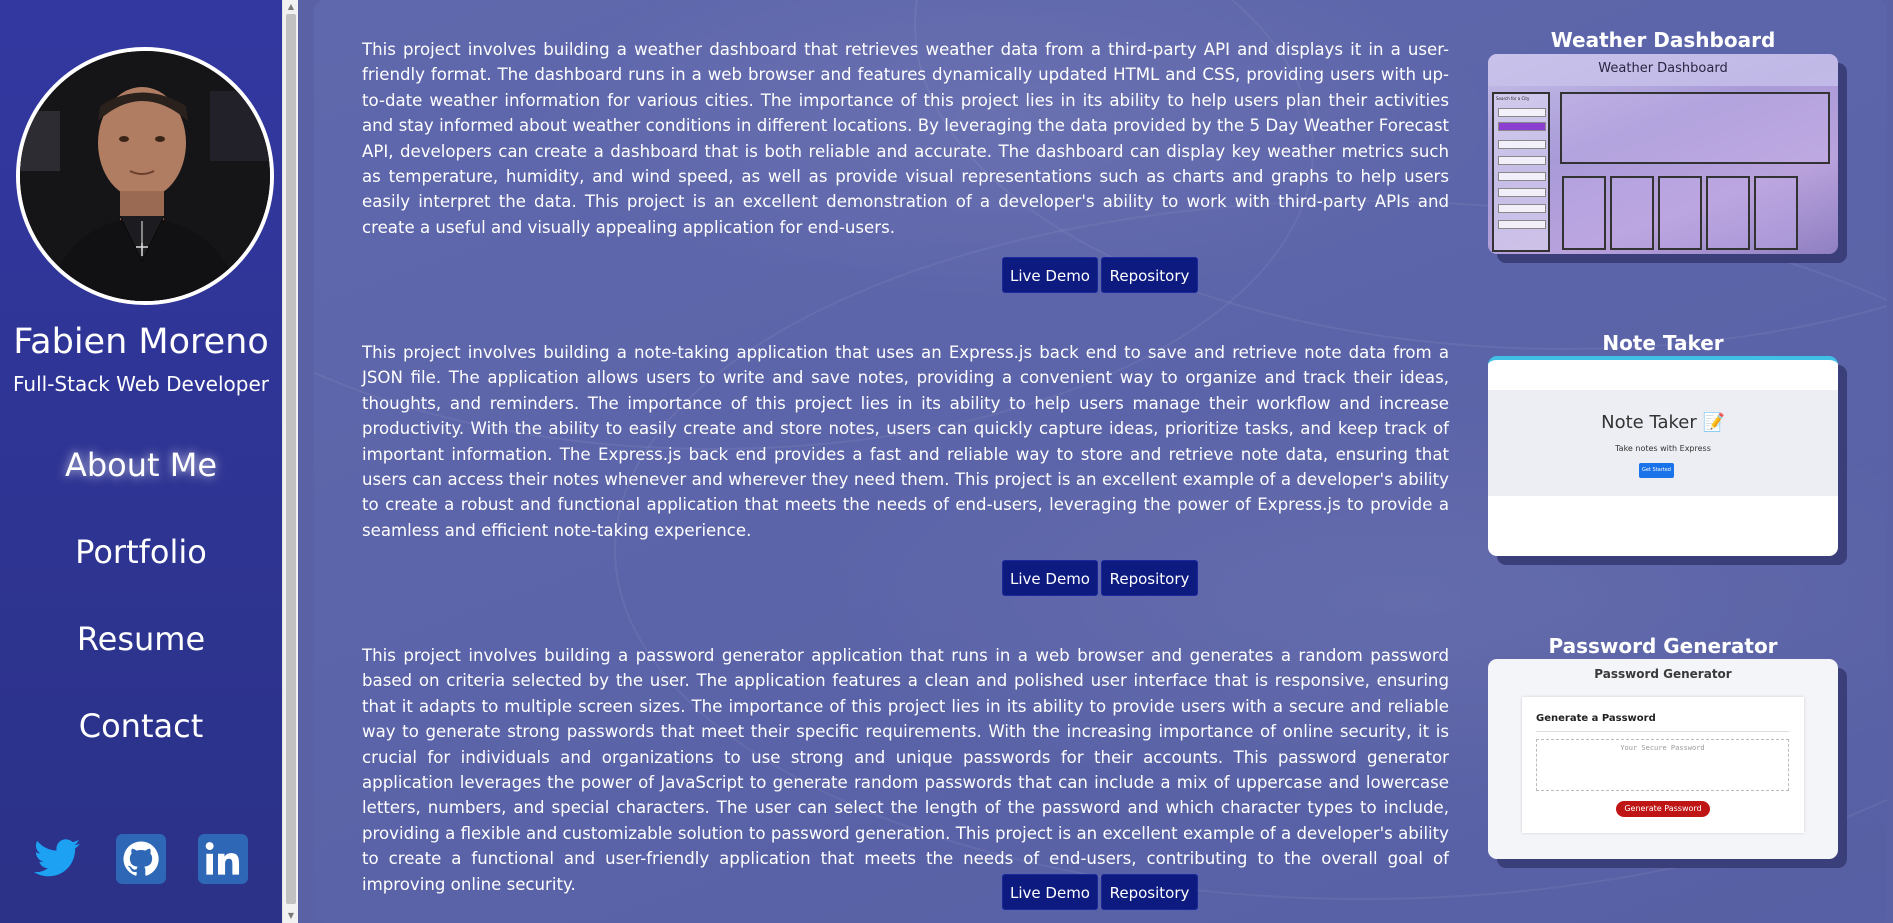 The width and height of the screenshot is (1893, 923). I want to click on social-links, so click(141, 859).